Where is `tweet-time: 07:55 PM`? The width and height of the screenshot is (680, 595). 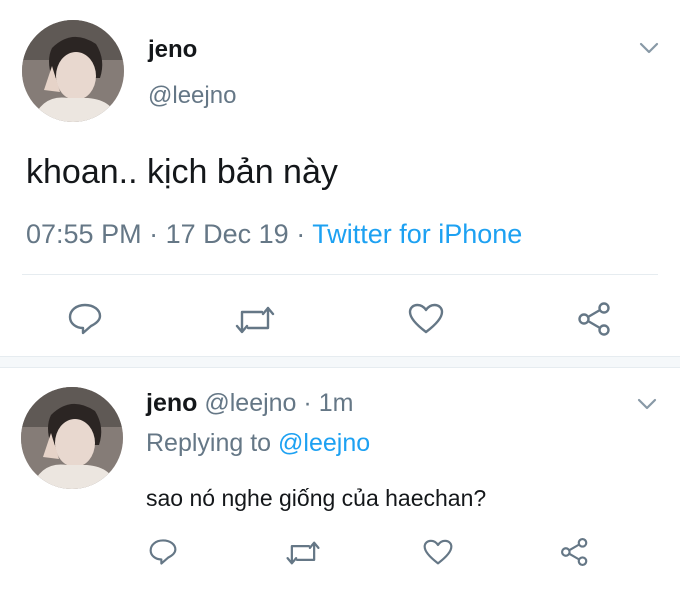
tweet-time: 07:55 PM is located at coordinates (84, 234).